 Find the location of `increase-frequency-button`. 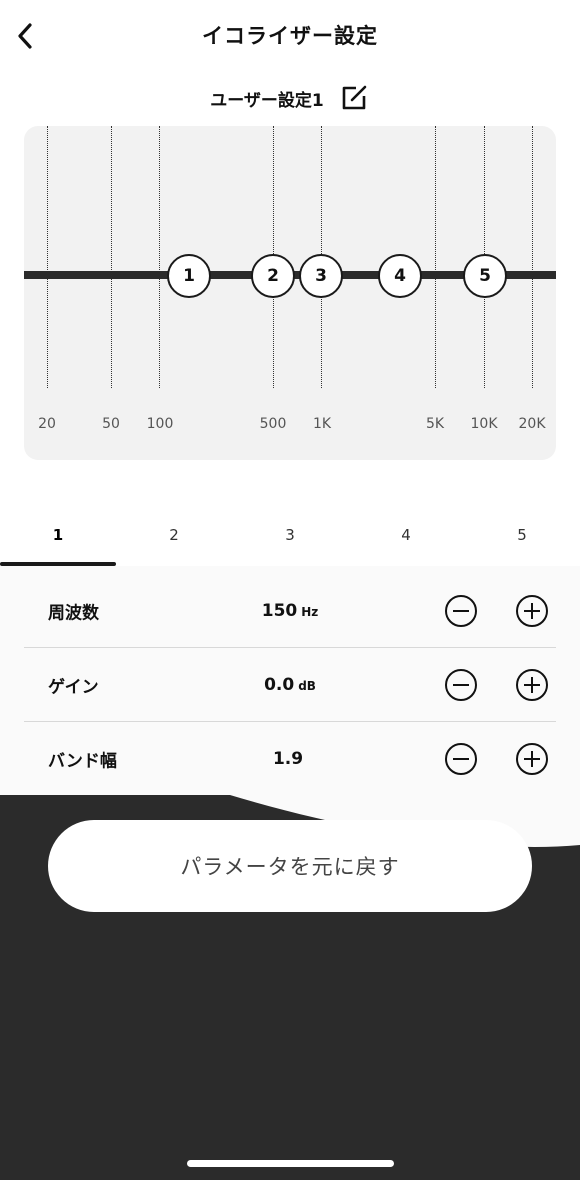

increase-frequency-button is located at coordinates (532, 611).